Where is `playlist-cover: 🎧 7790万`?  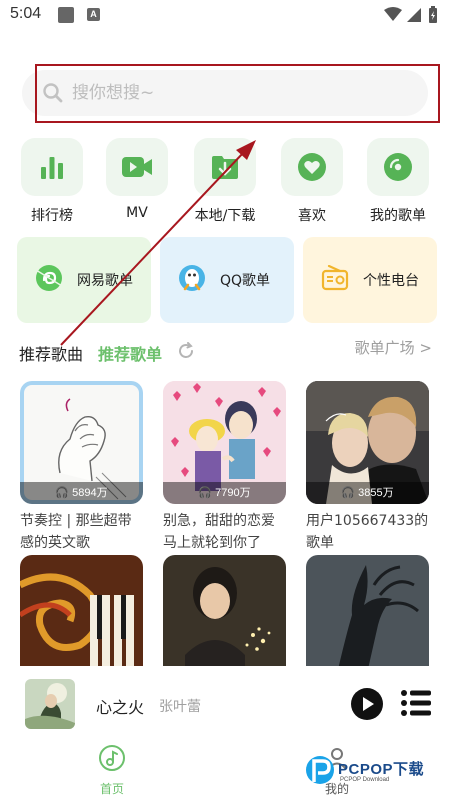 playlist-cover: 🎧 7790万 is located at coordinates (224, 442).